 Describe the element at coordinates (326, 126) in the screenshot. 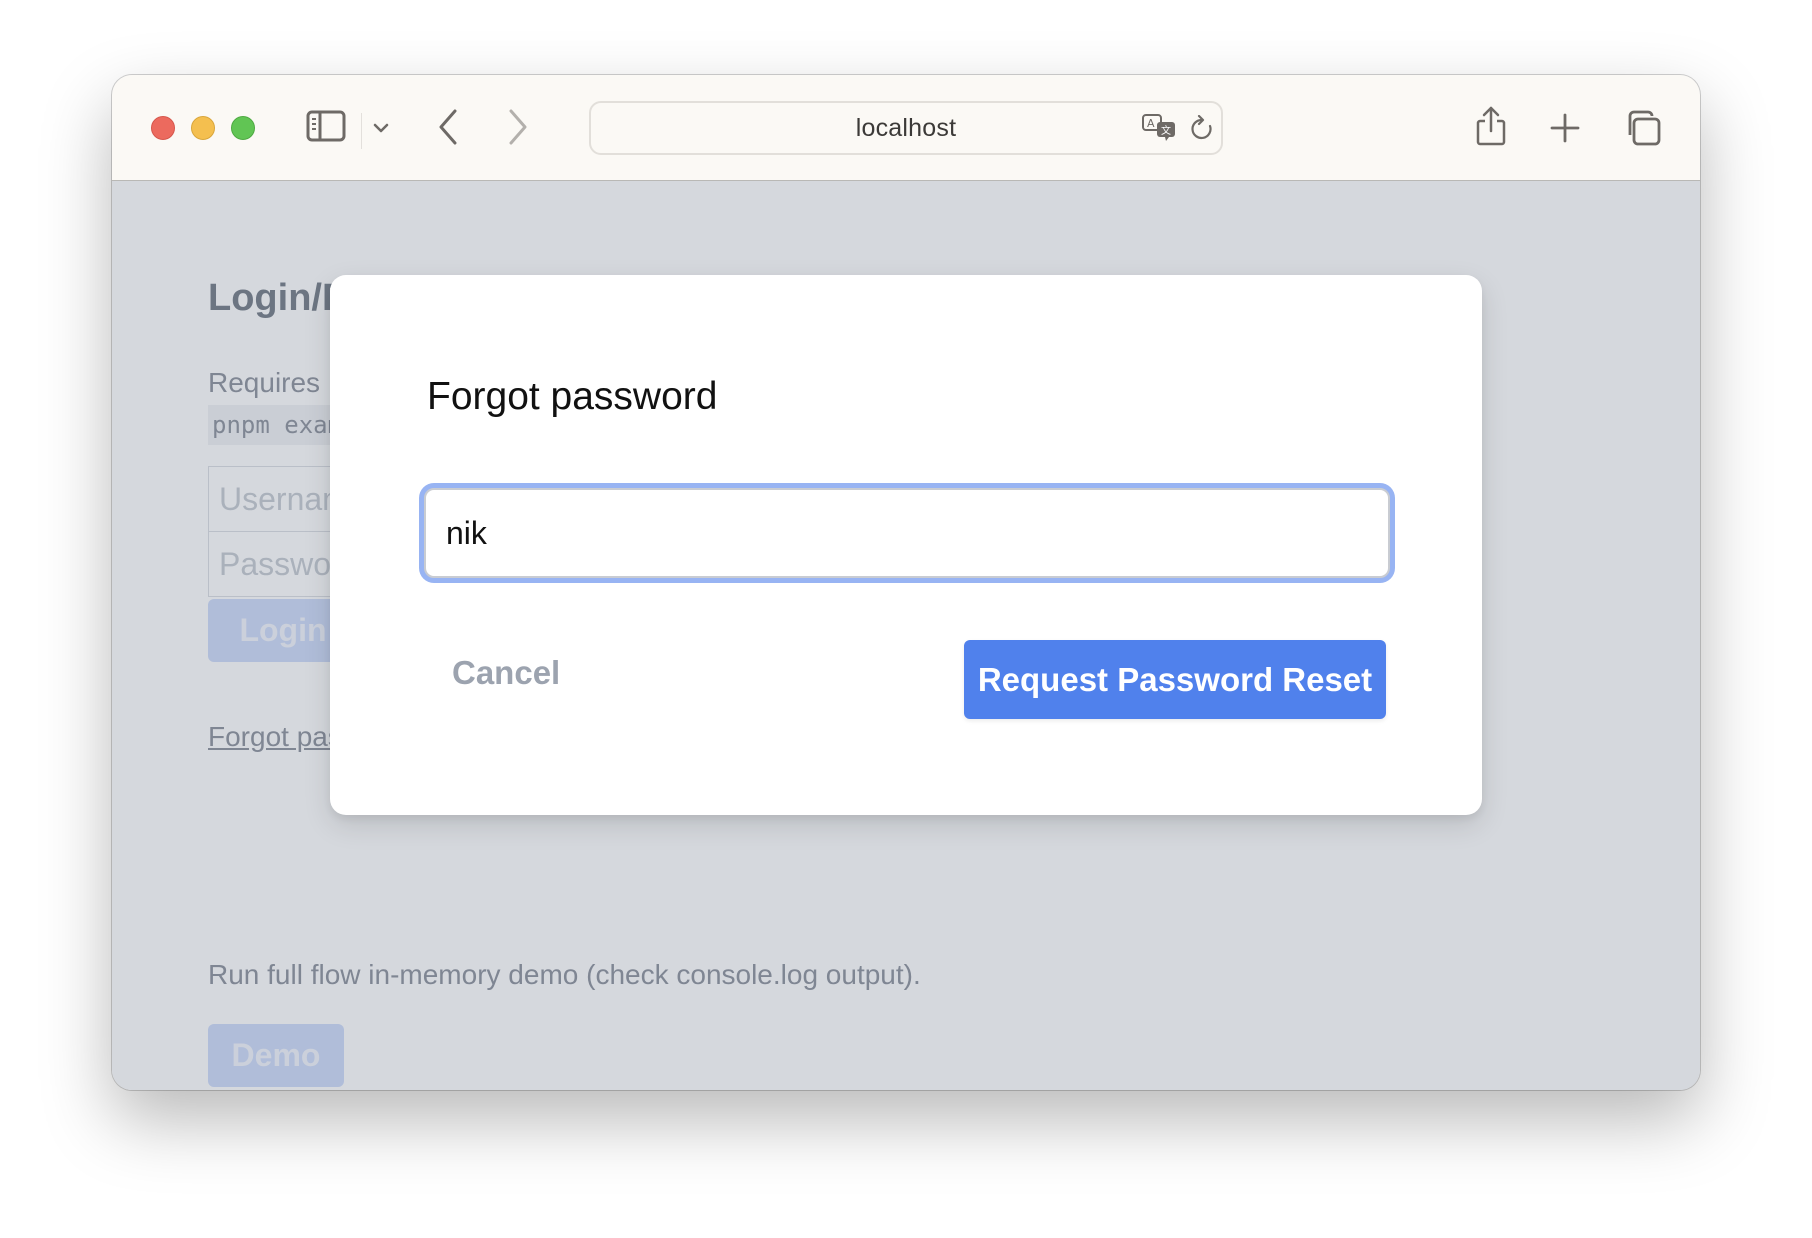

I see `sidebar-icon` at that location.